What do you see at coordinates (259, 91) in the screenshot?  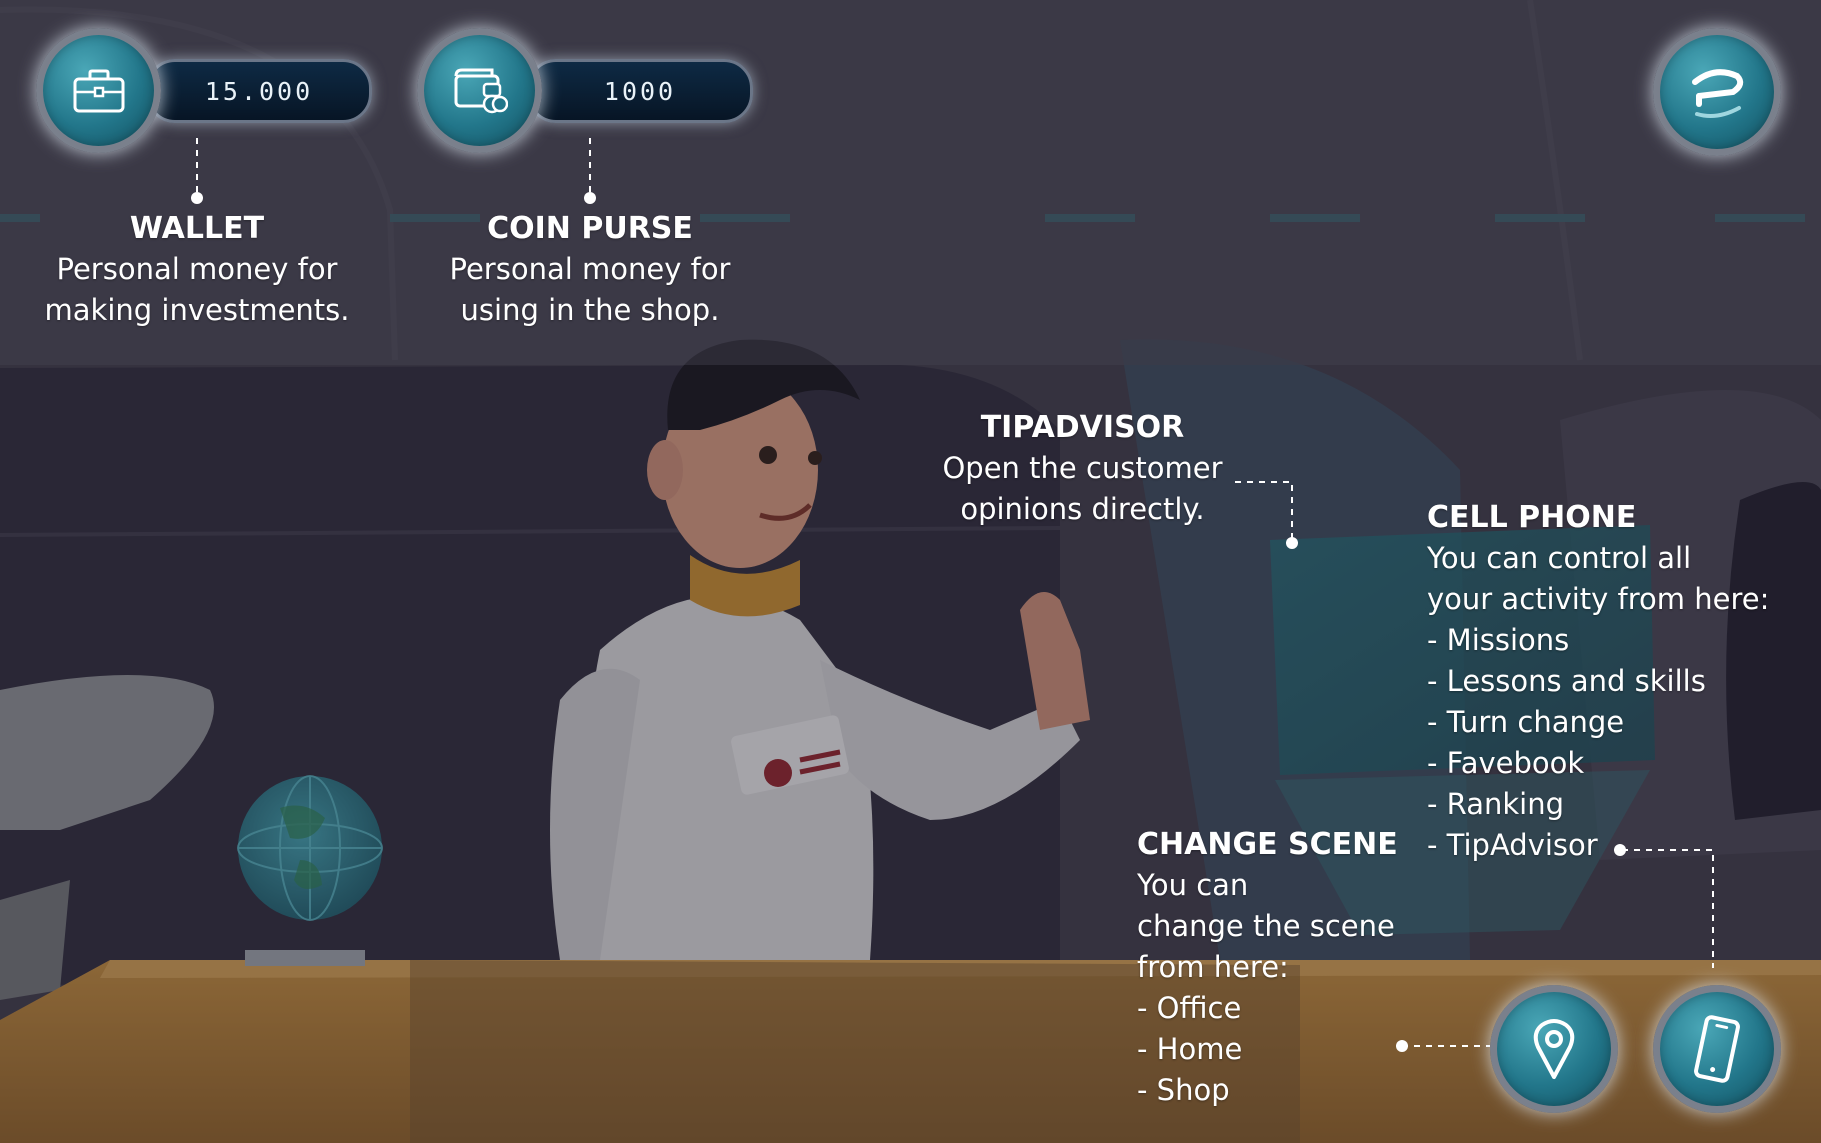 I see `wallet-balance: 15.000` at bounding box center [259, 91].